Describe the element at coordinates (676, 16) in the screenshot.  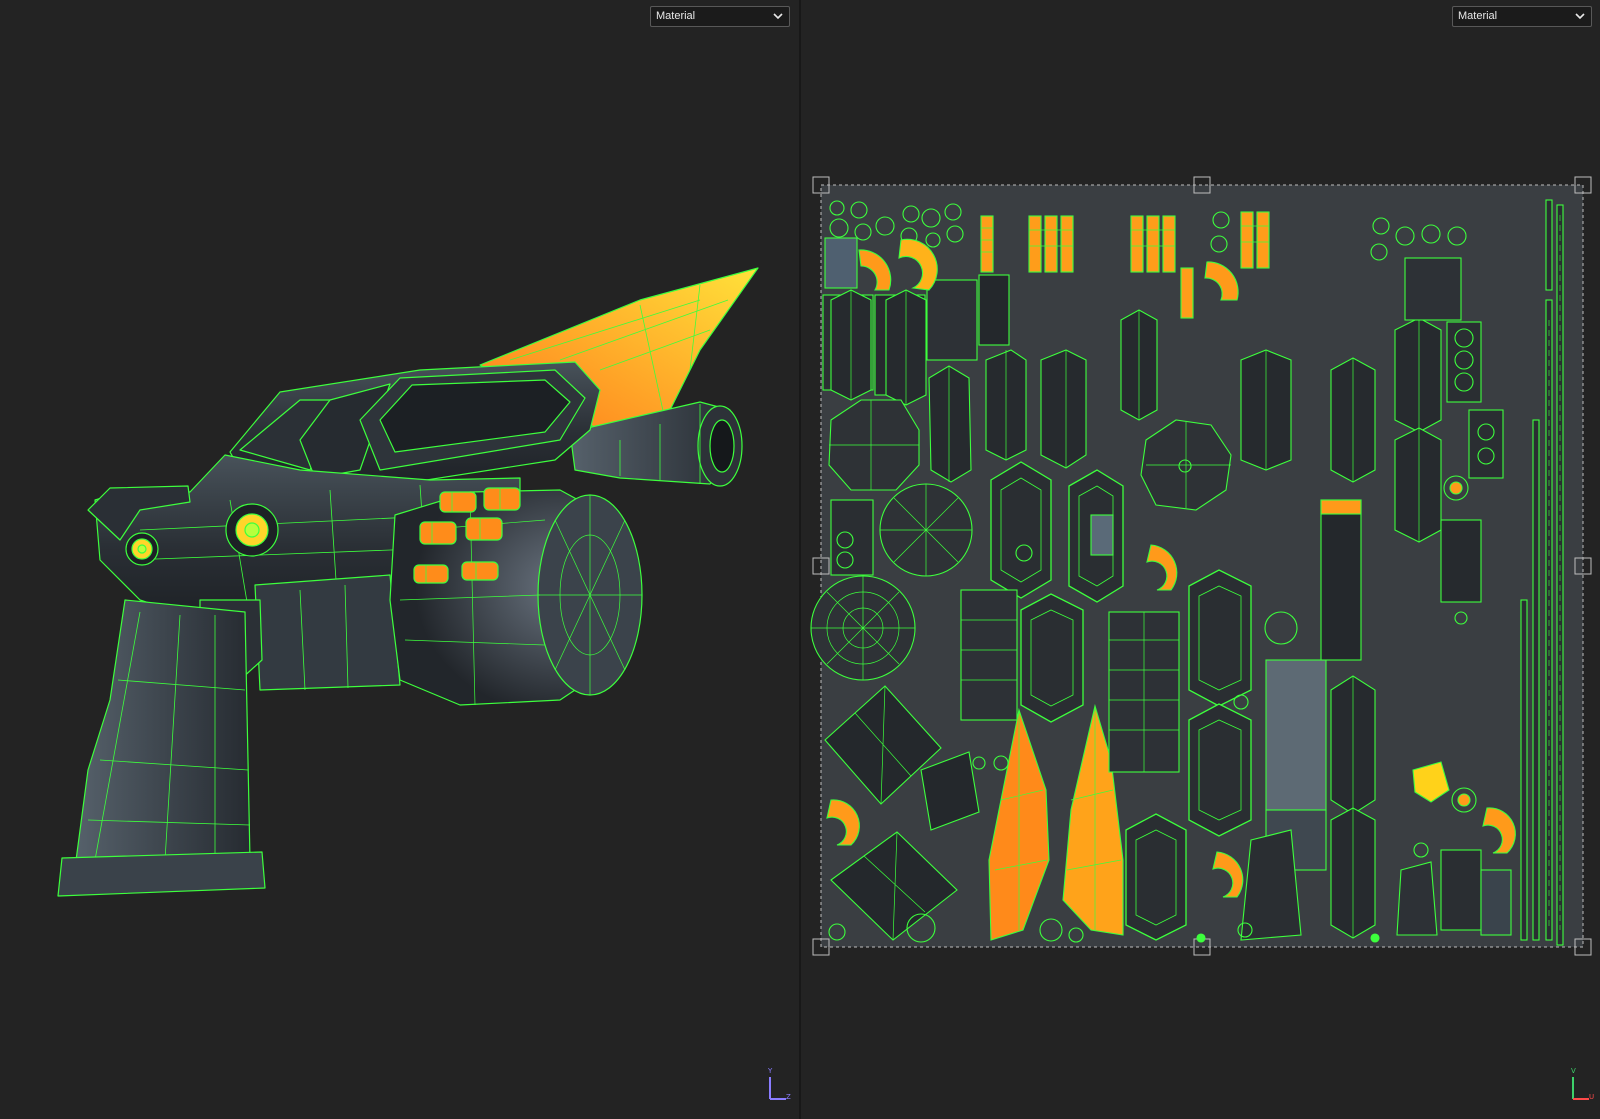
I see `shading-mode-value: Material` at that location.